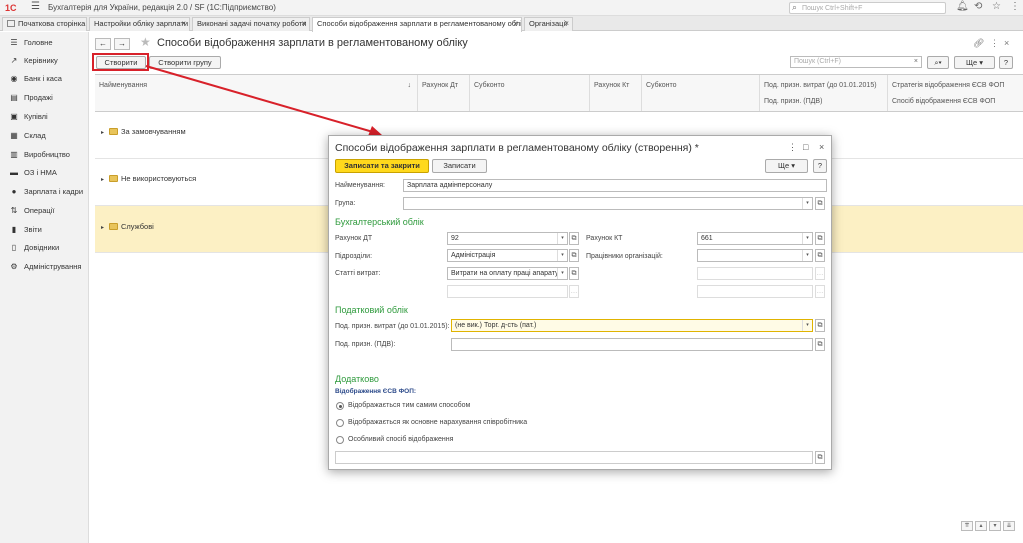 The image size is (1023, 543). What do you see at coordinates (11, 8) in the screenshot?
I see `app-logo: 1С` at bounding box center [11, 8].